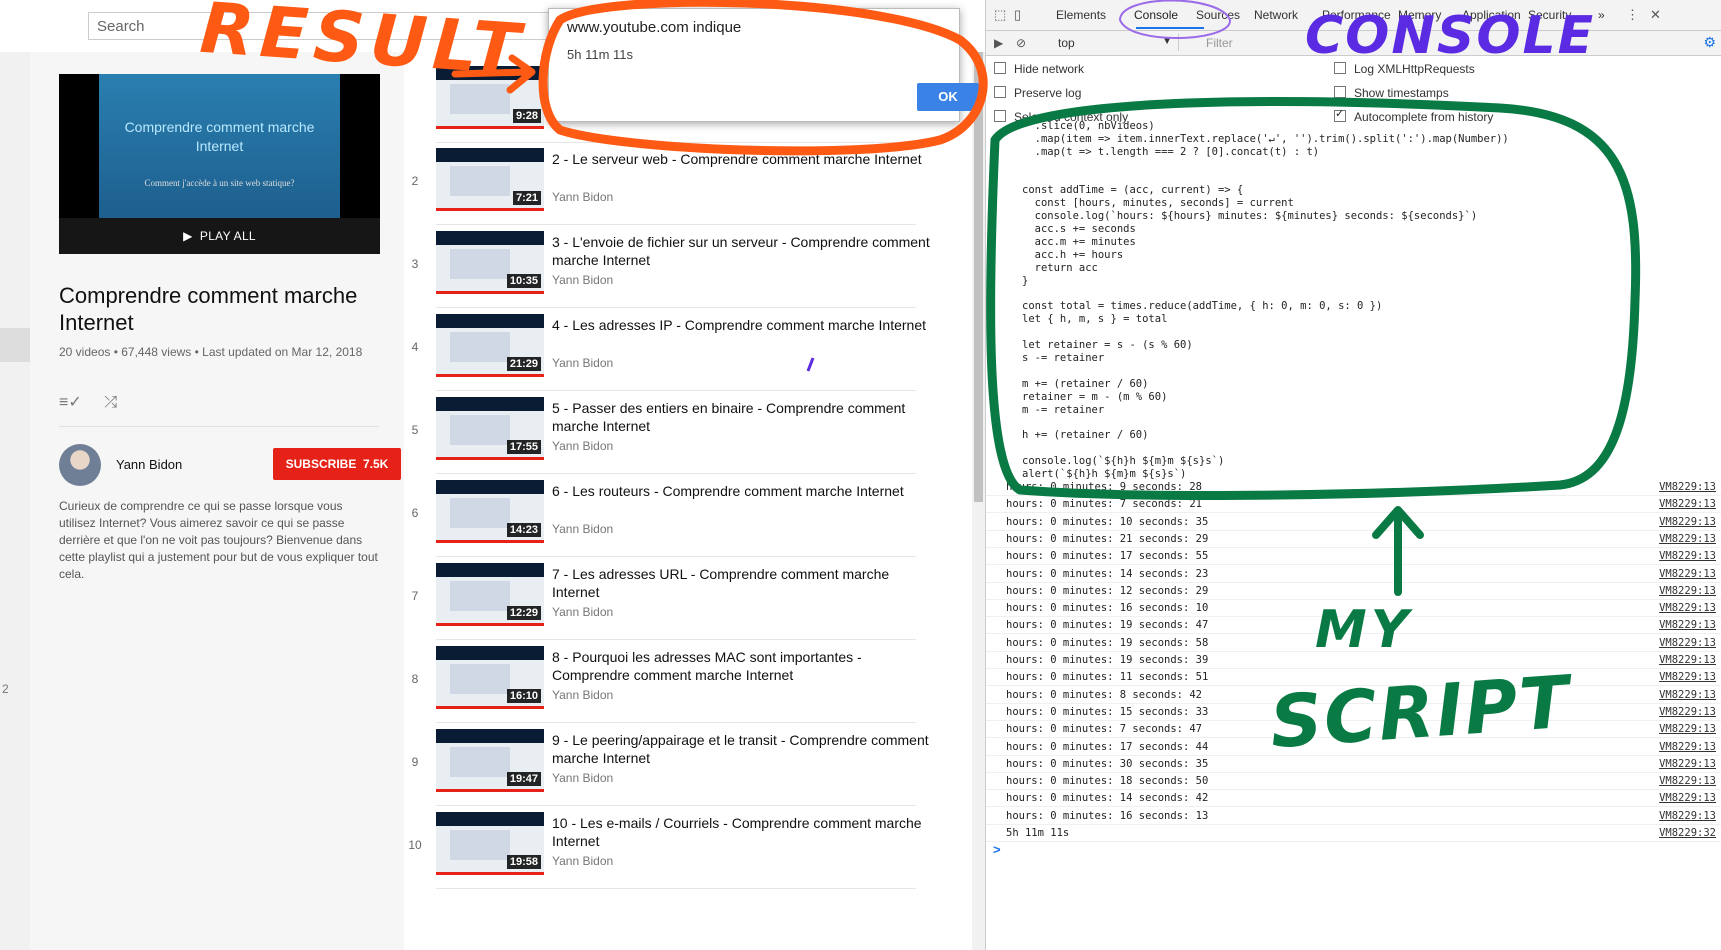 Image resolution: width=1721 pixels, height=950 pixels. Describe the element at coordinates (490, 594) in the screenshot. I see `video-thumbnail: 12:29` at that location.